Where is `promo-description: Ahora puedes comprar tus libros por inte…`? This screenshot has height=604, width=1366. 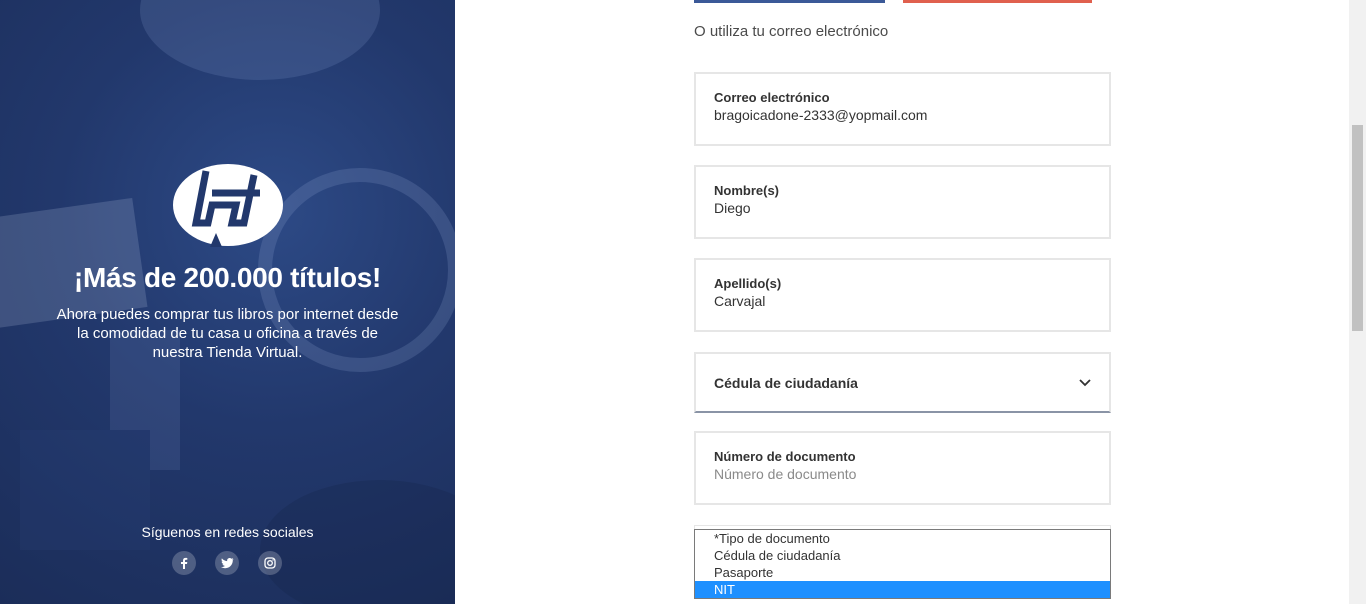 promo-description: Ahora puedes comprar tus libros por inte… is located at coordinates (227, 333).